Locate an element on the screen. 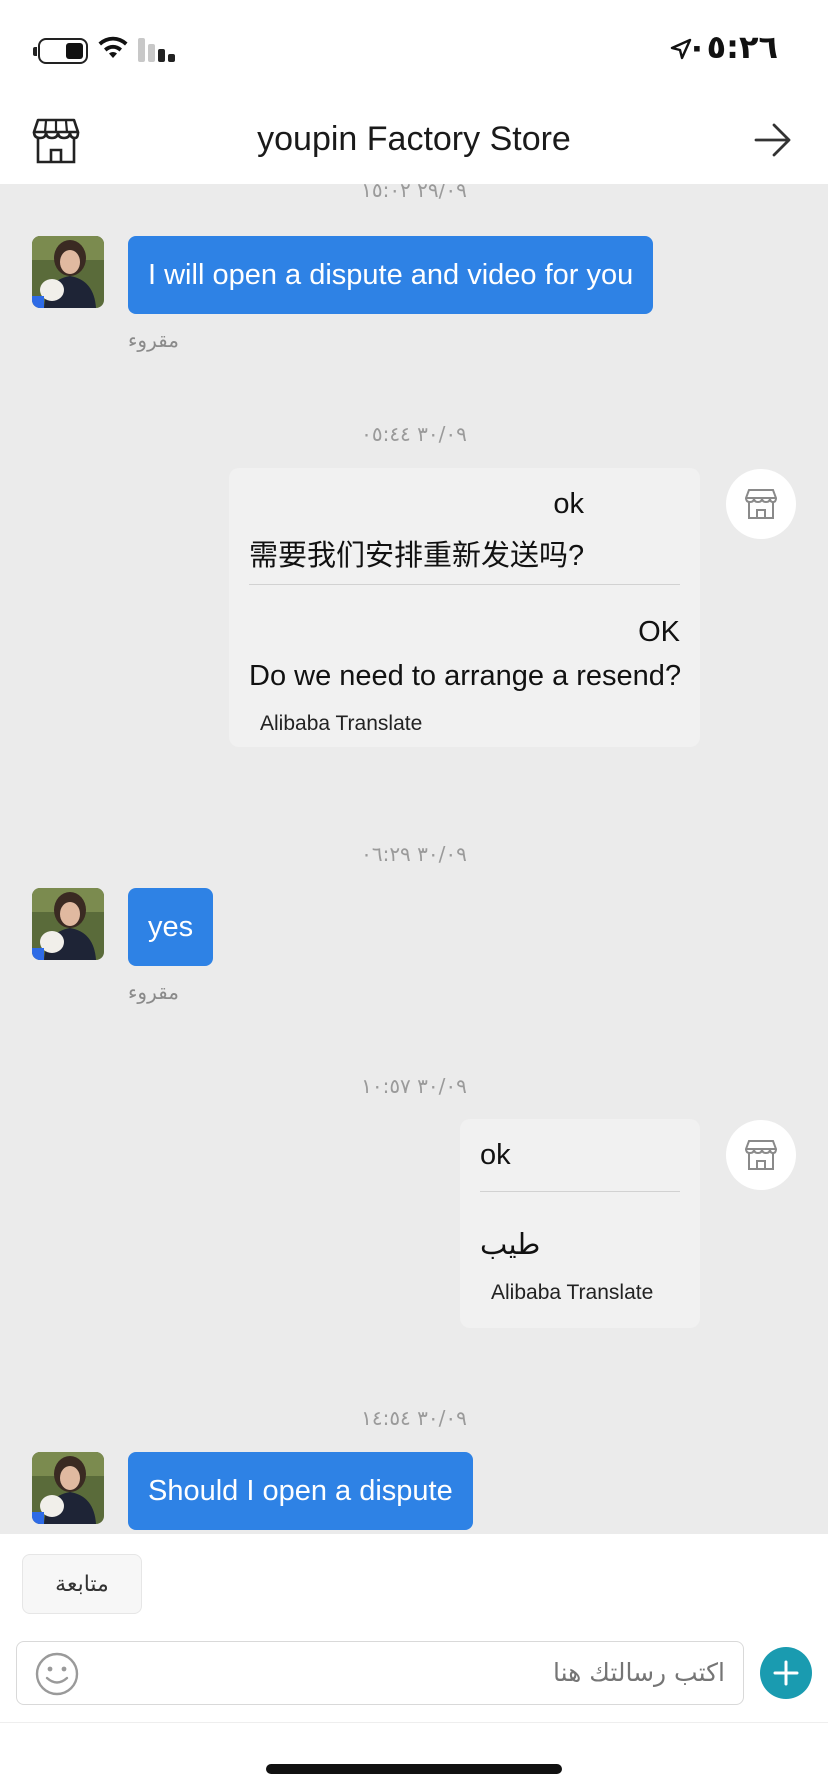  page-title: youpin Factory Store is located at coordinates (414, 139).